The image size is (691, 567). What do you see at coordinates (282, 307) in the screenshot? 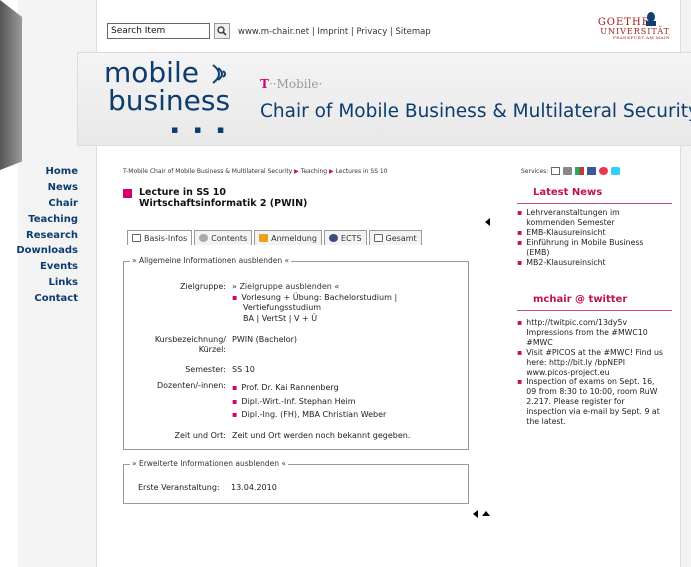
I see `zielgruppe-line2: Vertiefungsstudium` at bounding box center [282, 307].